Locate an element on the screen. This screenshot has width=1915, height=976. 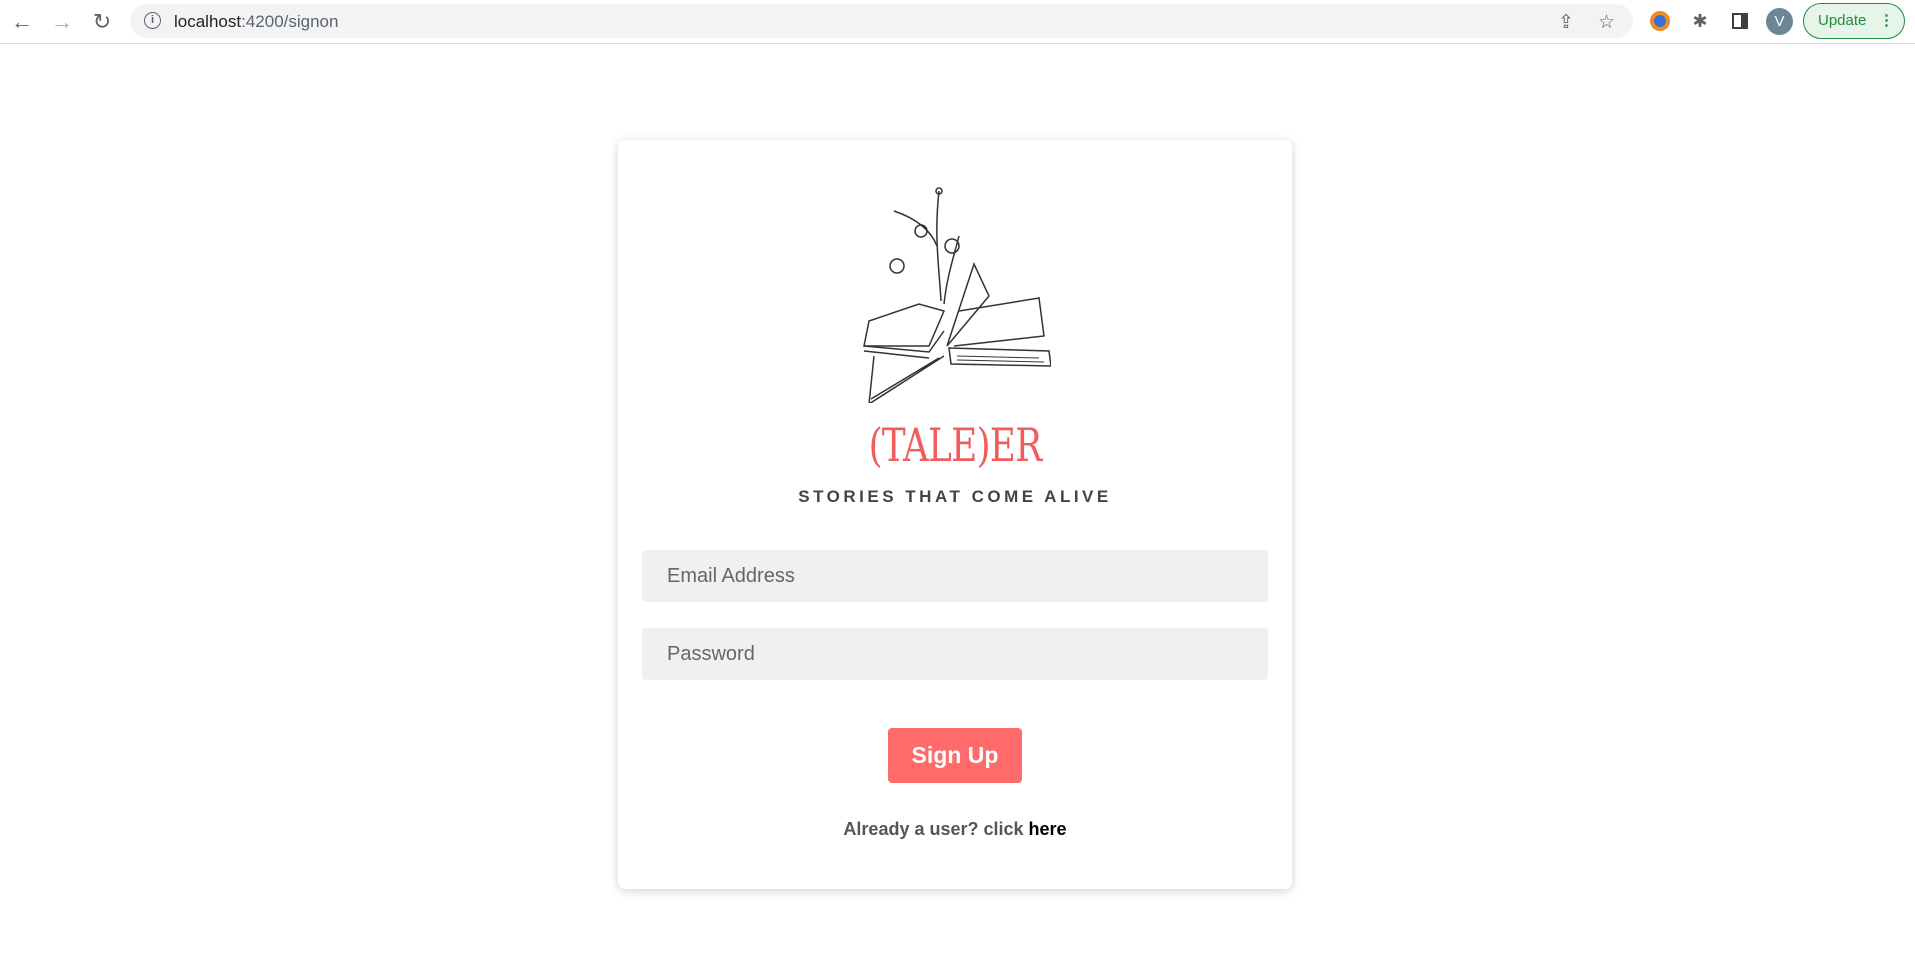
back-icon: ← is located at coordinates (22, 22).